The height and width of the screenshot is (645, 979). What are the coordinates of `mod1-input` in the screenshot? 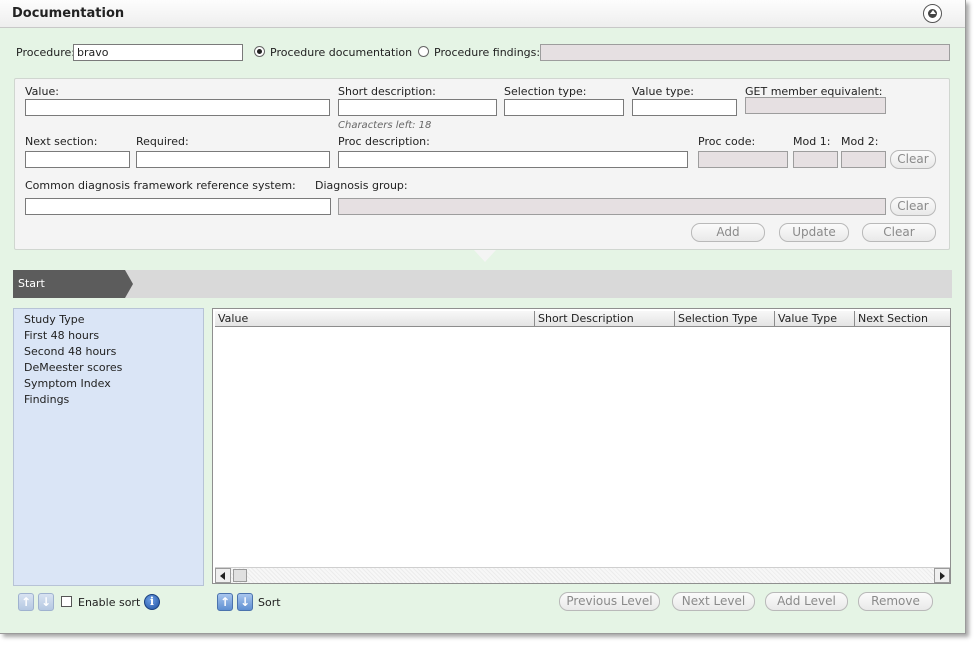 It's located at (815, 159).